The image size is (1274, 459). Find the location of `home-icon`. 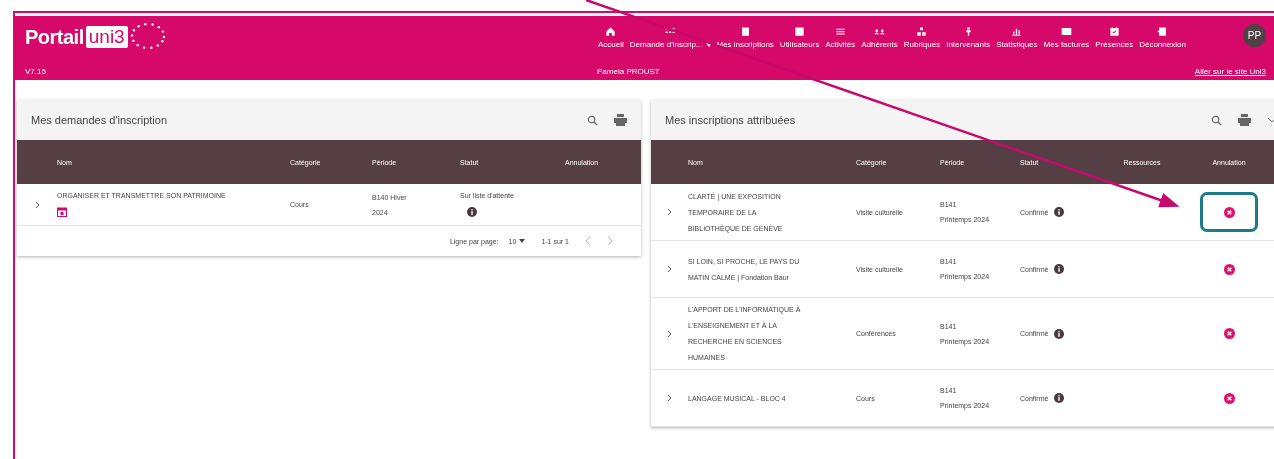

home-icon is located at coordinates (611, 31).